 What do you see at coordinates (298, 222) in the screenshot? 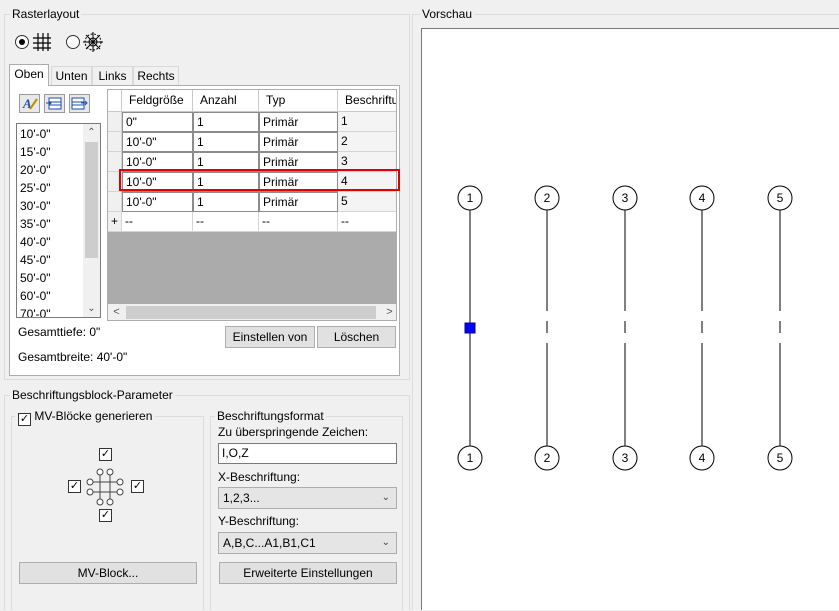
I see `cell-type: --` at bounding box center [298, 222].